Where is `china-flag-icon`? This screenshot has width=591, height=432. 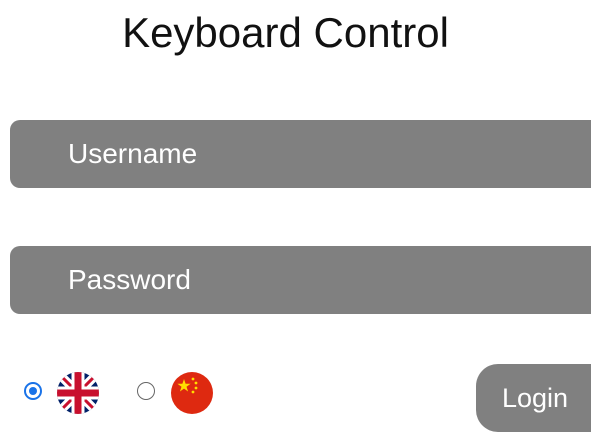
china-flag-icon is located at coordinates (192, 393).